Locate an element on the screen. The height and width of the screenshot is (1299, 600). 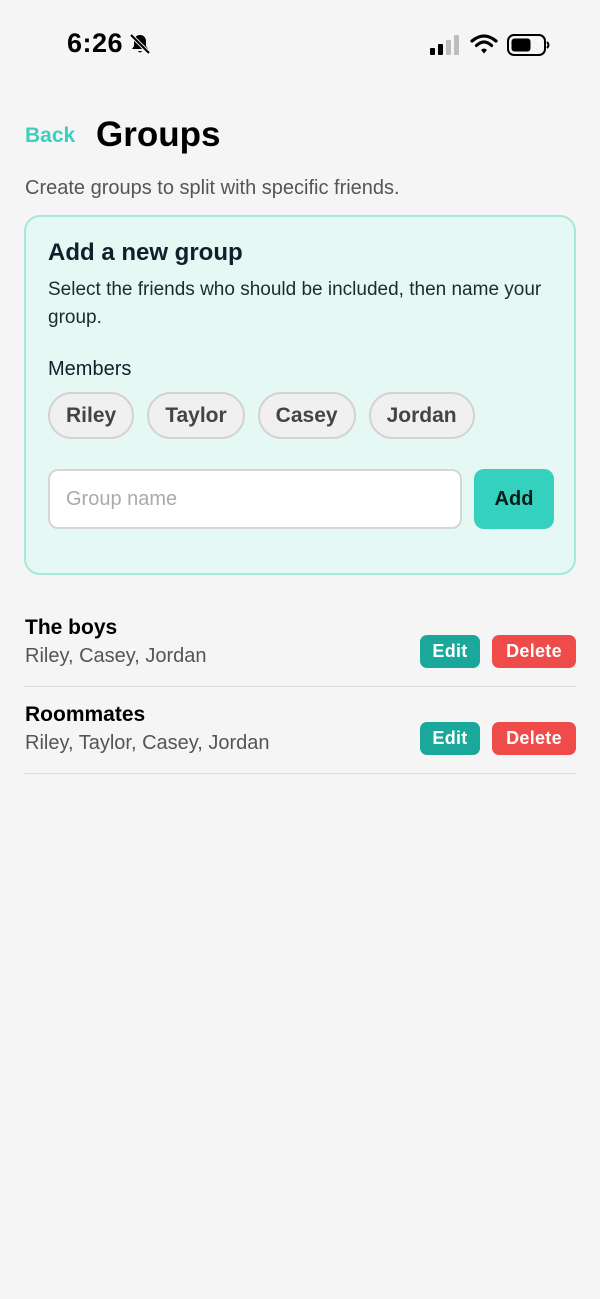
member-chip-riley: Riley is located at coordinates (91, 415).